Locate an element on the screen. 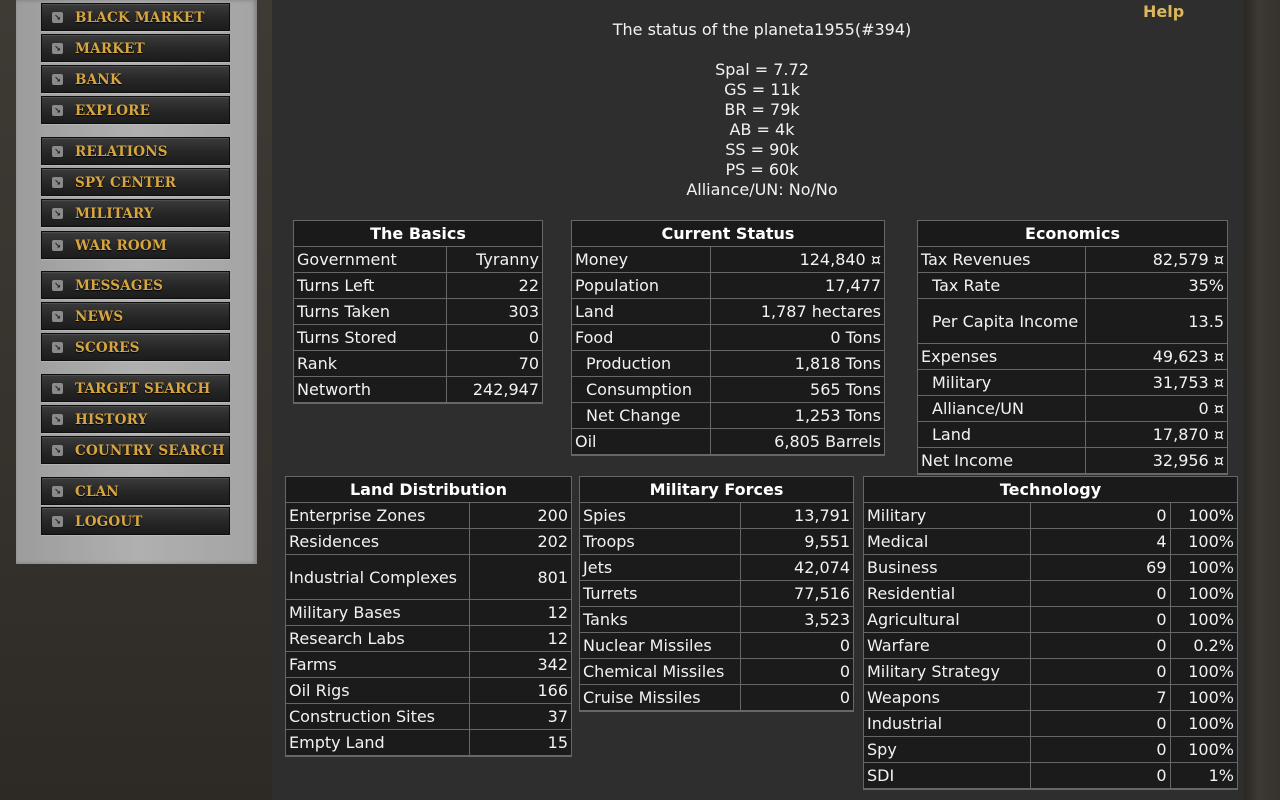  nav-label: SPY CENTER is located at coordinates (126, 183).